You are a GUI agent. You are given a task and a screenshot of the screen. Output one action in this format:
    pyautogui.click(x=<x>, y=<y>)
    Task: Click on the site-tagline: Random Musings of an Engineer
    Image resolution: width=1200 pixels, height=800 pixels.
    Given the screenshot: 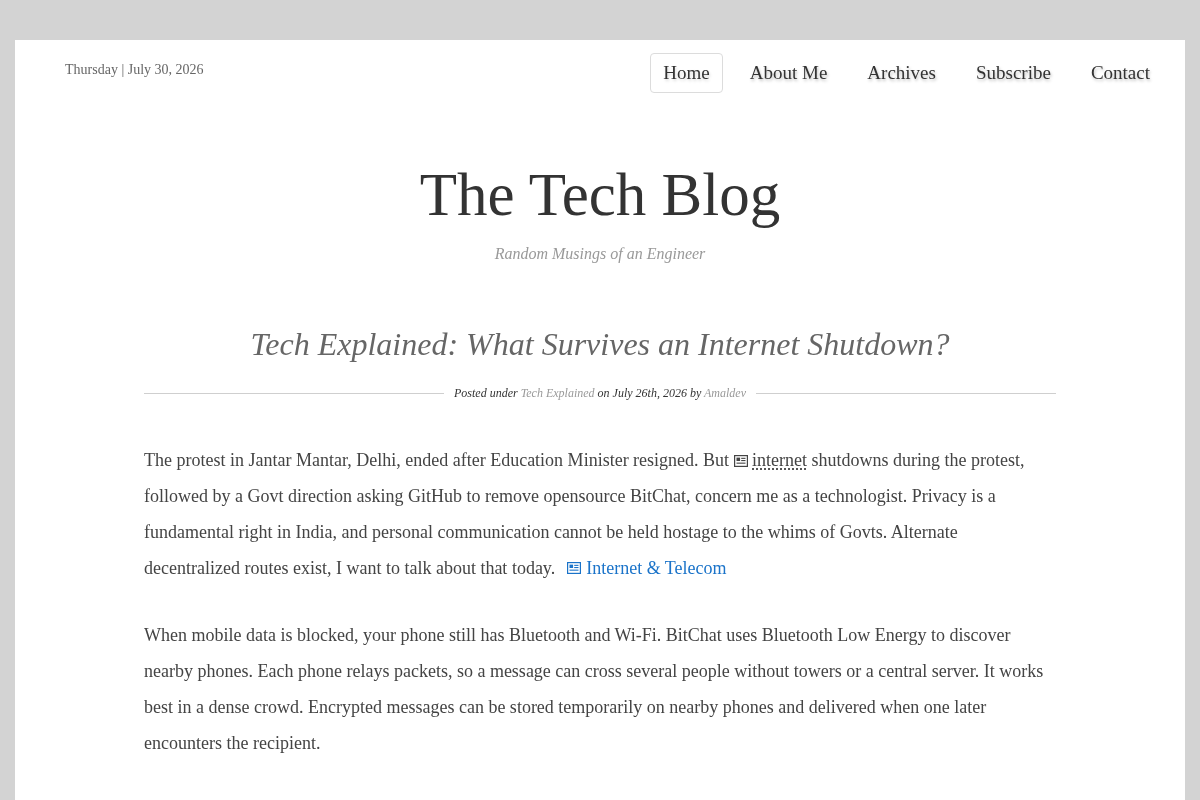 What is the action you would take?
    pyautogui.click(x=600, y=254)
    